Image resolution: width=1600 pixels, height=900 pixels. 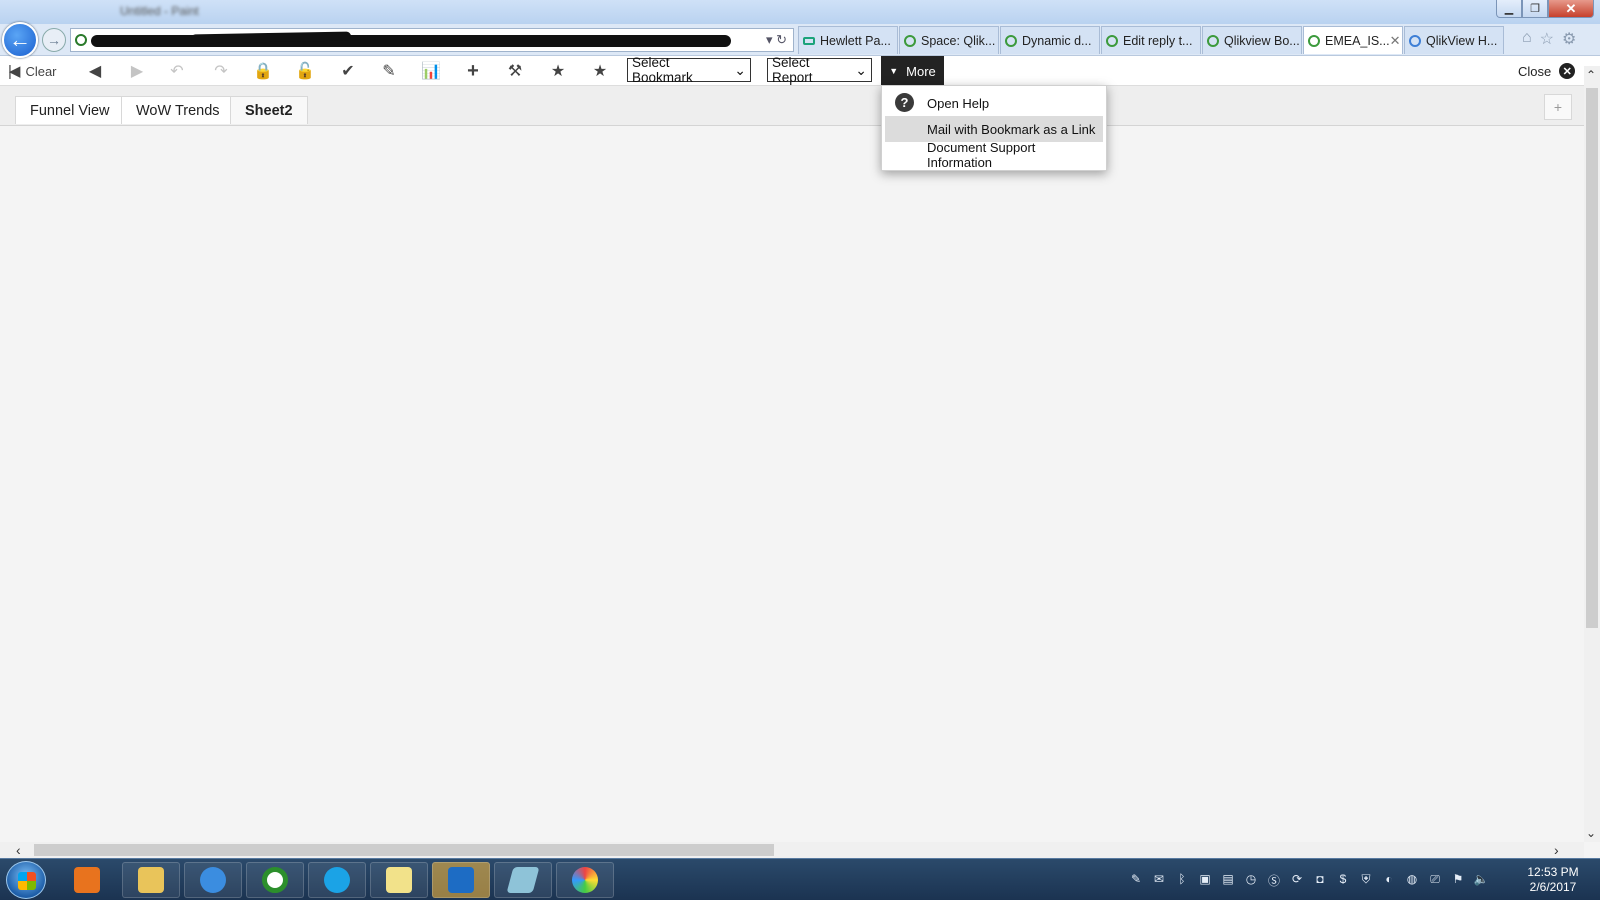 I want to click on taskbar-sticky-notes, so click(x=399, y=880).